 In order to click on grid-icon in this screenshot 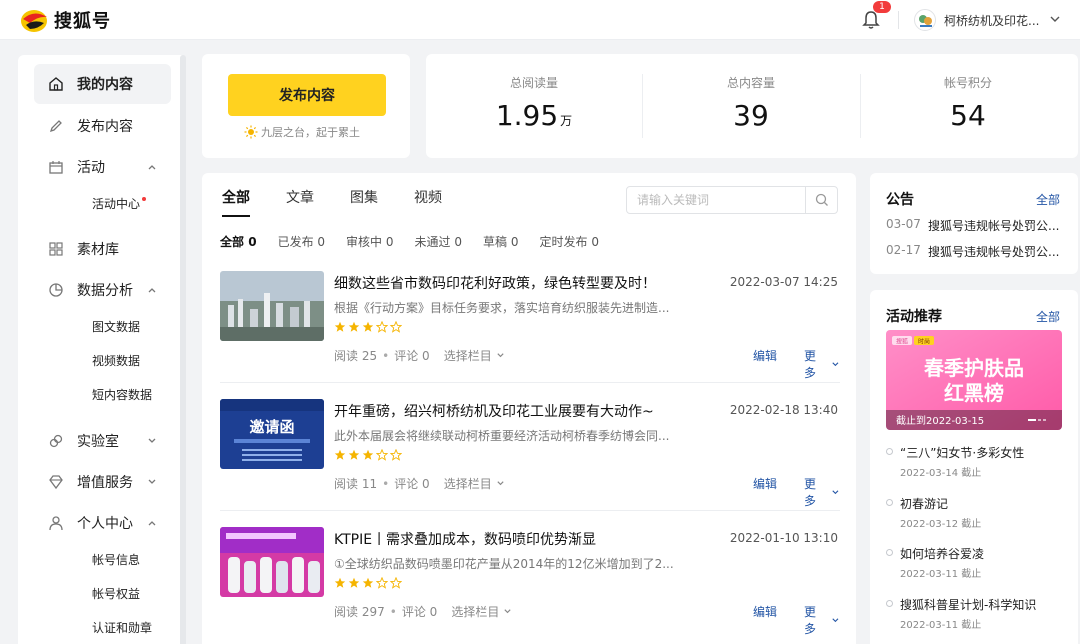, I will do `click(56, 249)`.